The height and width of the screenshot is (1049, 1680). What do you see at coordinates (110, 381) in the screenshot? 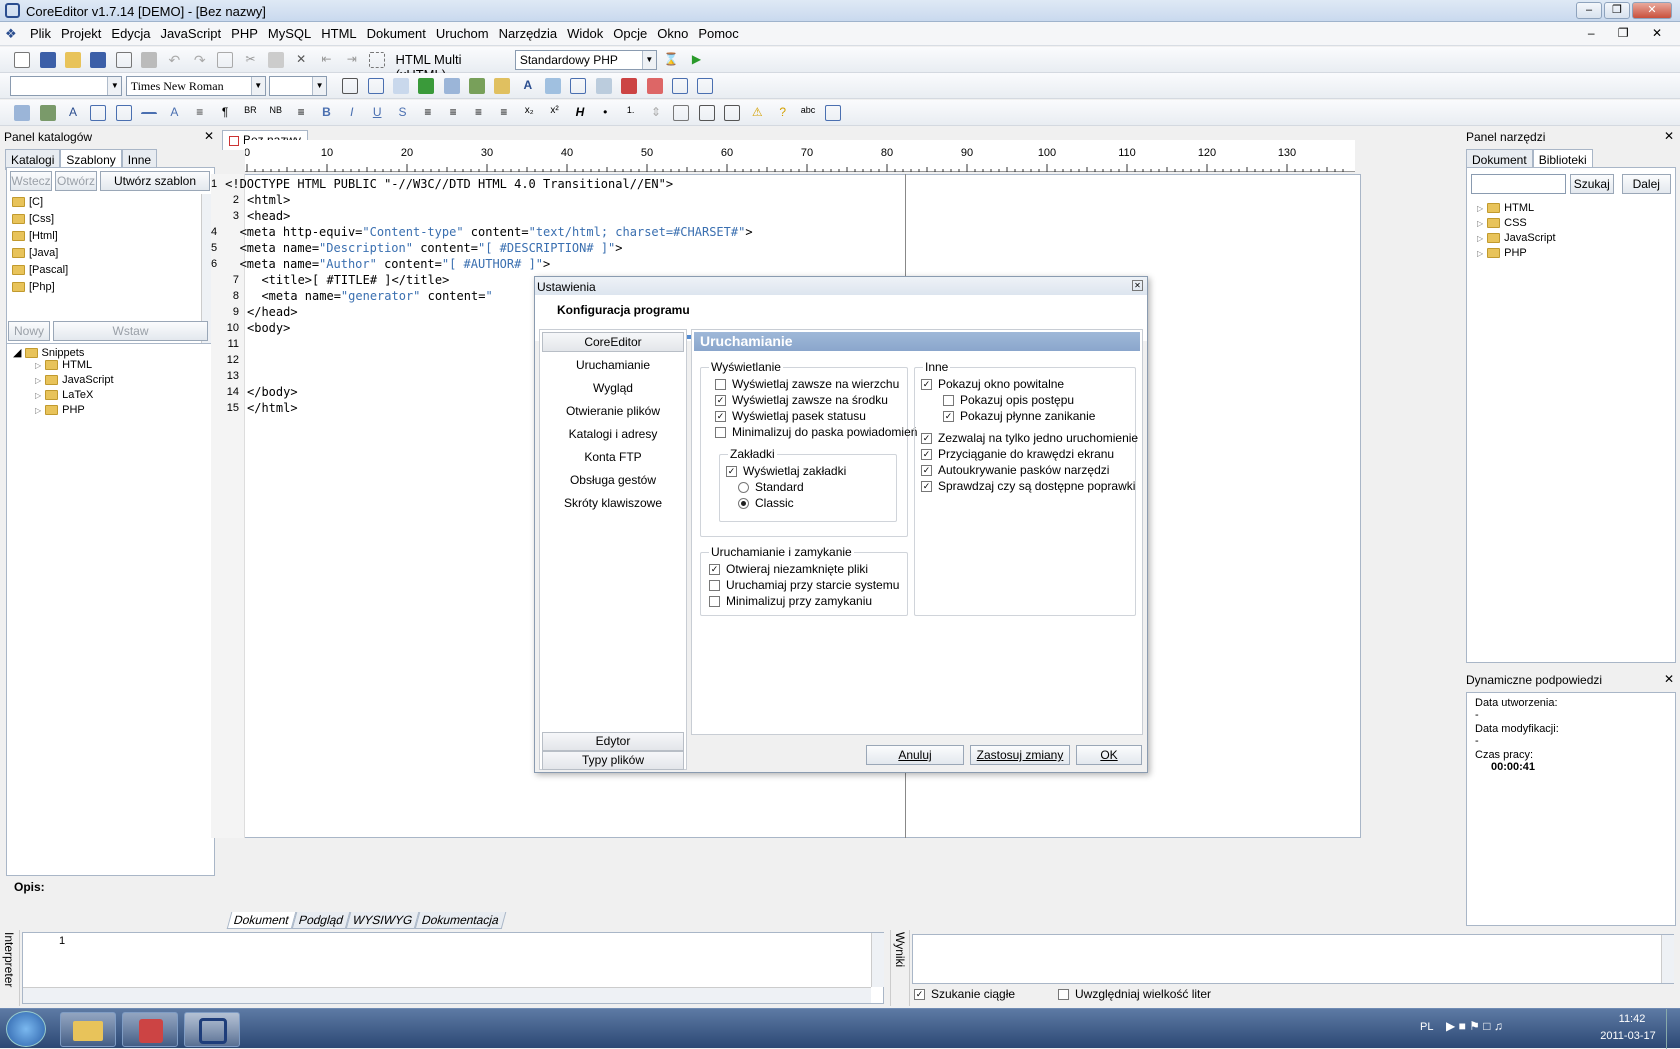
I see `snippet-item: ▷ JavaScript` at bounding box center [110, 381].